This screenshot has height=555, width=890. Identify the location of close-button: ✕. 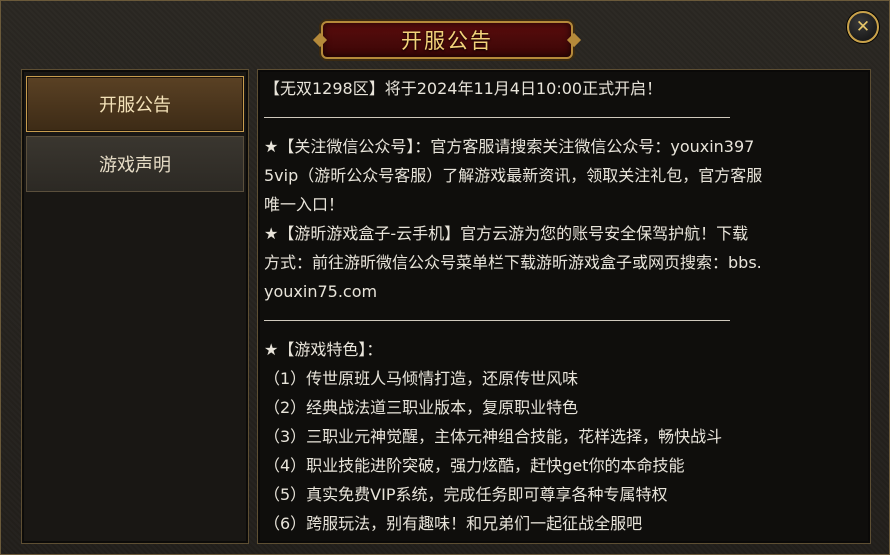
(863, 27).